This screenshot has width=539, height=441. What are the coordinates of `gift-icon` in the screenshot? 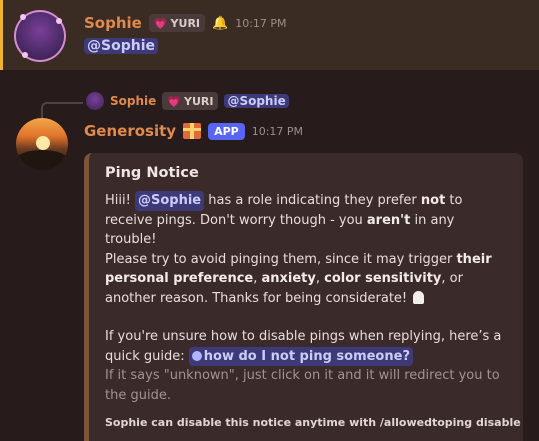 It's located at (192, 131).